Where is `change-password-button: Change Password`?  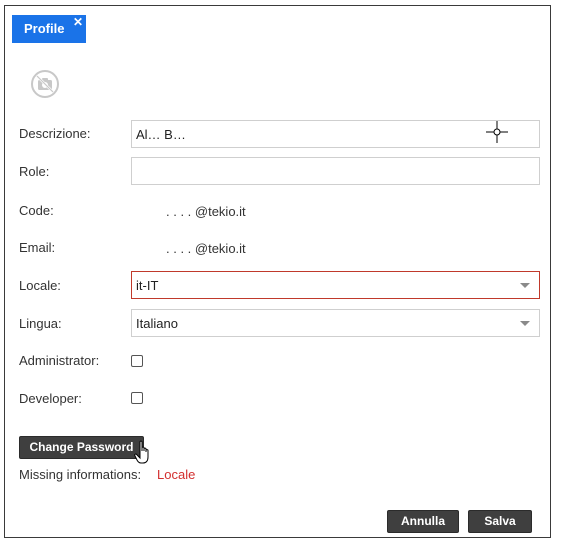 change-password-button: Change Password is located at coordinates (81, 447).